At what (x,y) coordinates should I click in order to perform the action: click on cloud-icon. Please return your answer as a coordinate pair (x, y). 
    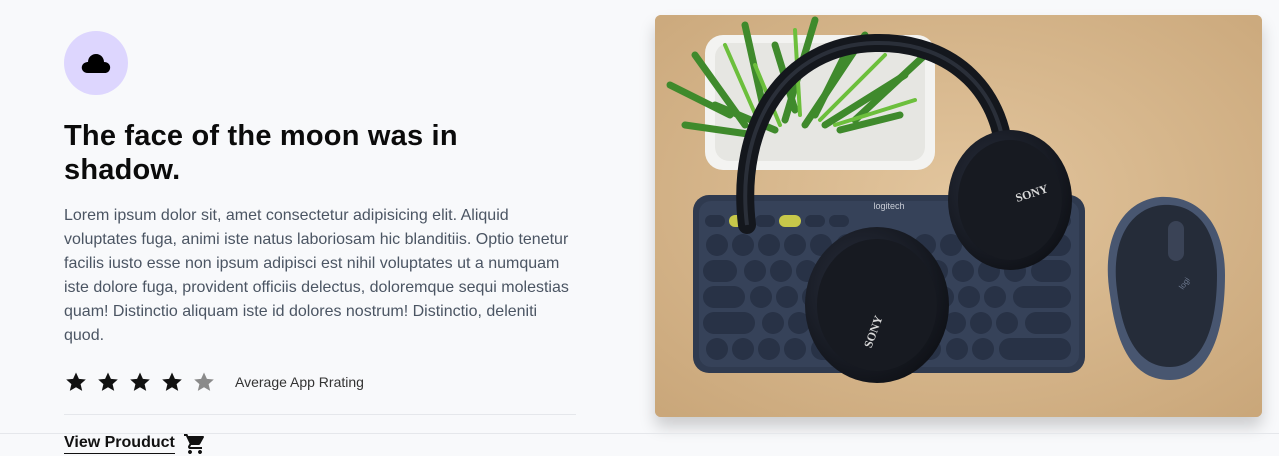
    Looking at the image, I should click on (96, 63).